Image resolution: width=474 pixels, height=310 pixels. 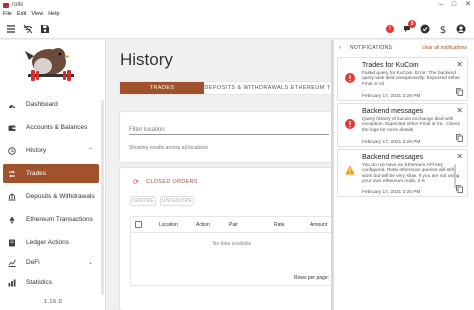 I want to click on ignore-button: IGNORE, so click(x=143, y=201).